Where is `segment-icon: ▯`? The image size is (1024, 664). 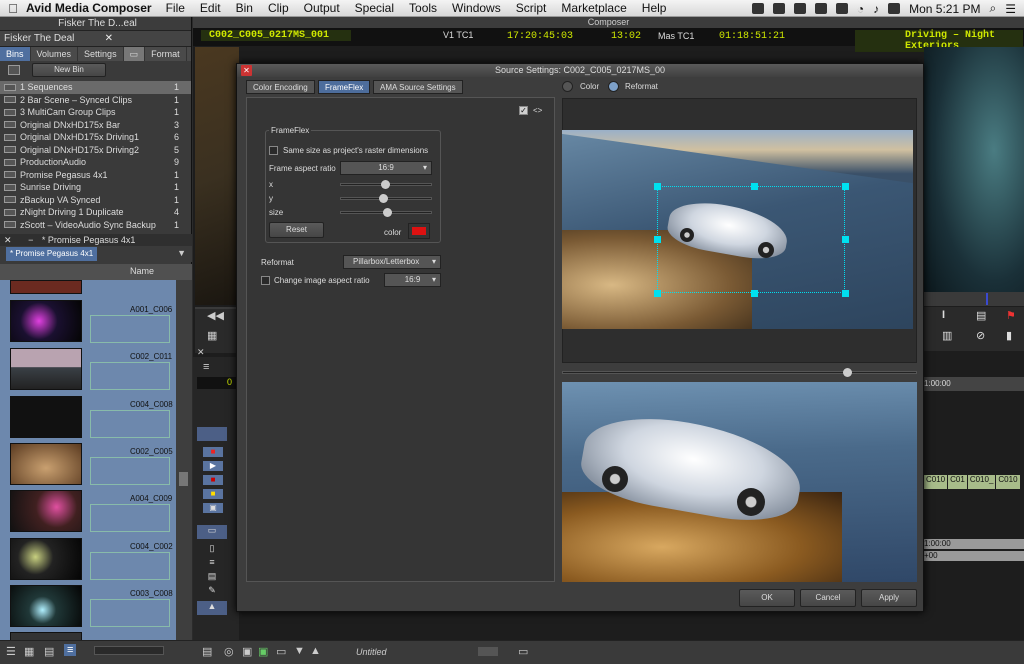
segment-icon: ▯ is located at coordinates (212, 550).